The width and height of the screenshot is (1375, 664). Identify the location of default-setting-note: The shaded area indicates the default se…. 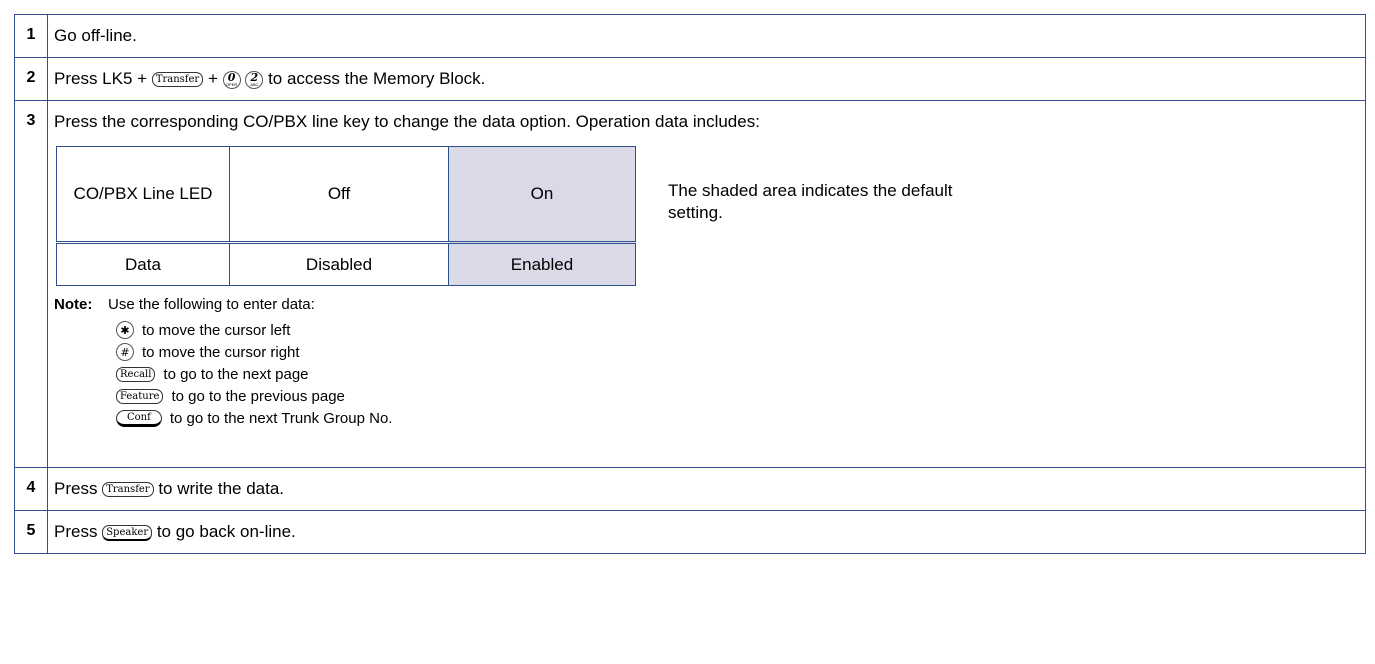
(810, 201).